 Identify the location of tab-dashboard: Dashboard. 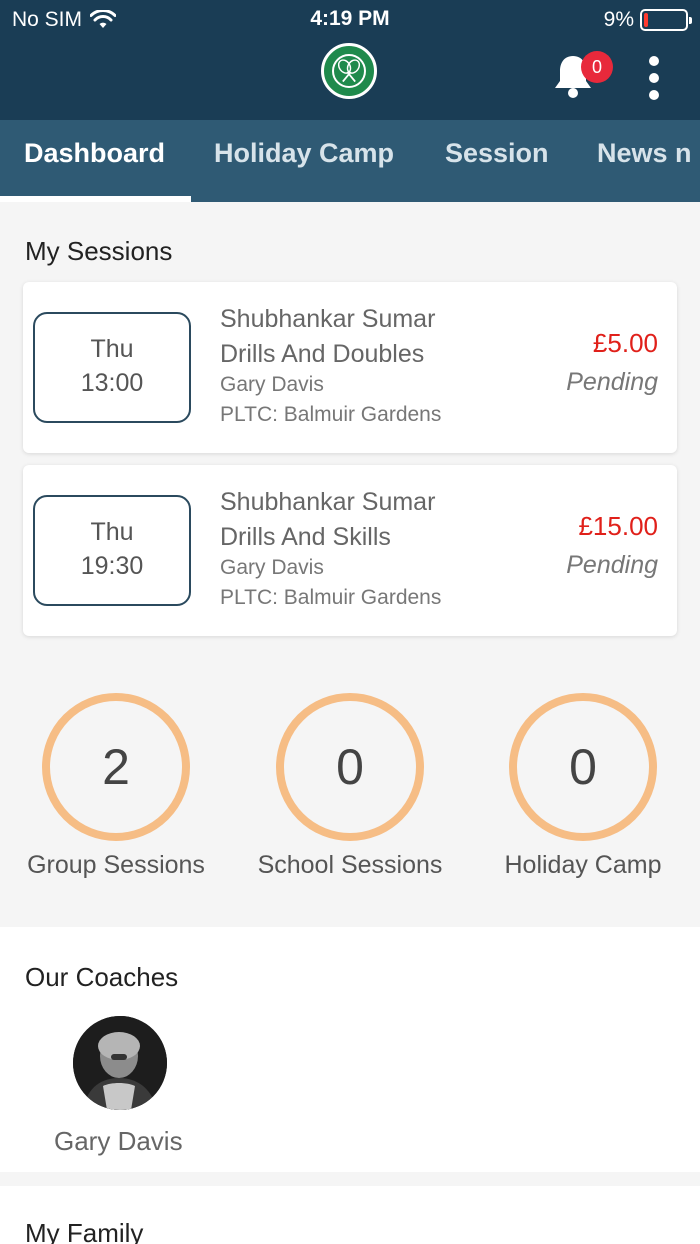
(94, 153).